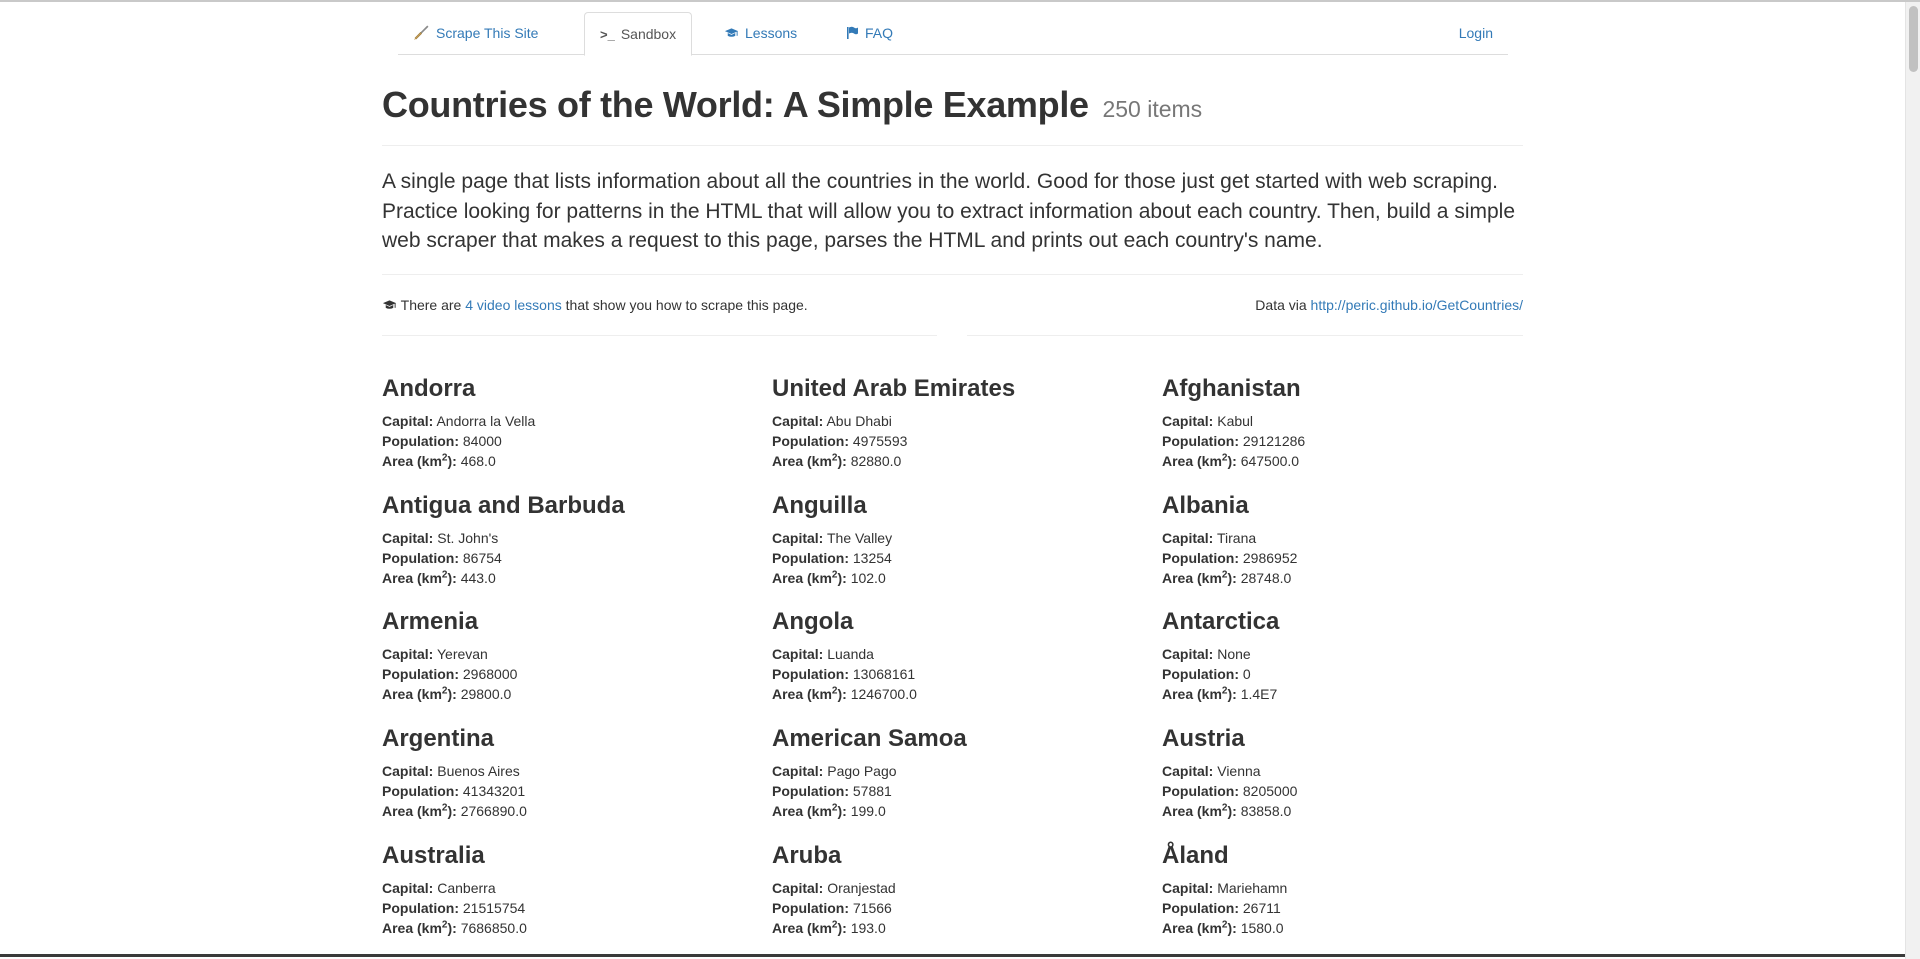  Describe the element at coordinates (859, 421) in the screenshot. I see `country-capital: Abu Dhabi` at that location.